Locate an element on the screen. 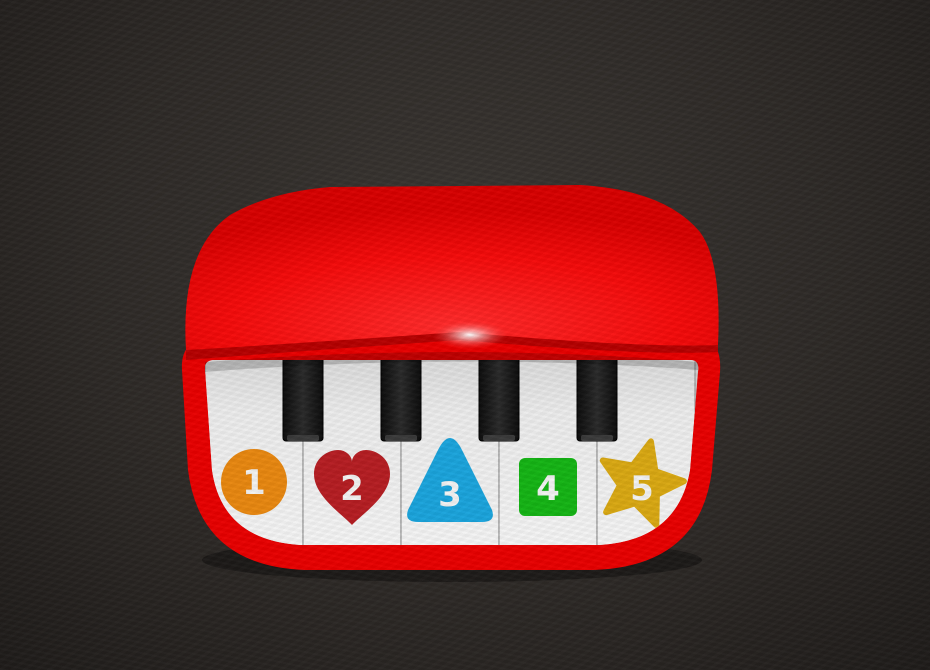 Image resolution: width=930 pixels, height=670 pixels. lid-glare is located at coordinates (470, 335).